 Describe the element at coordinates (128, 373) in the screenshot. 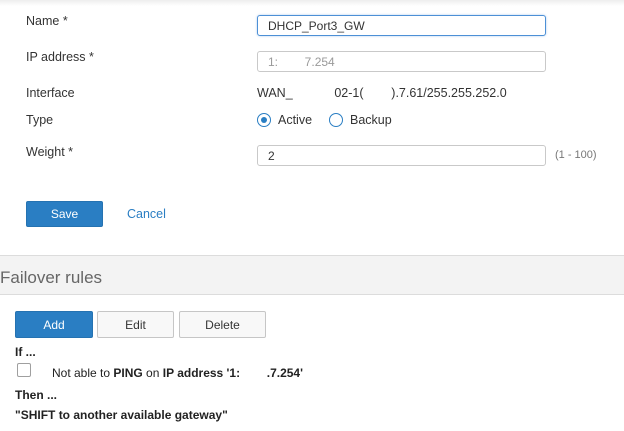

I see `rule-ping-keyword: PING` at that location.